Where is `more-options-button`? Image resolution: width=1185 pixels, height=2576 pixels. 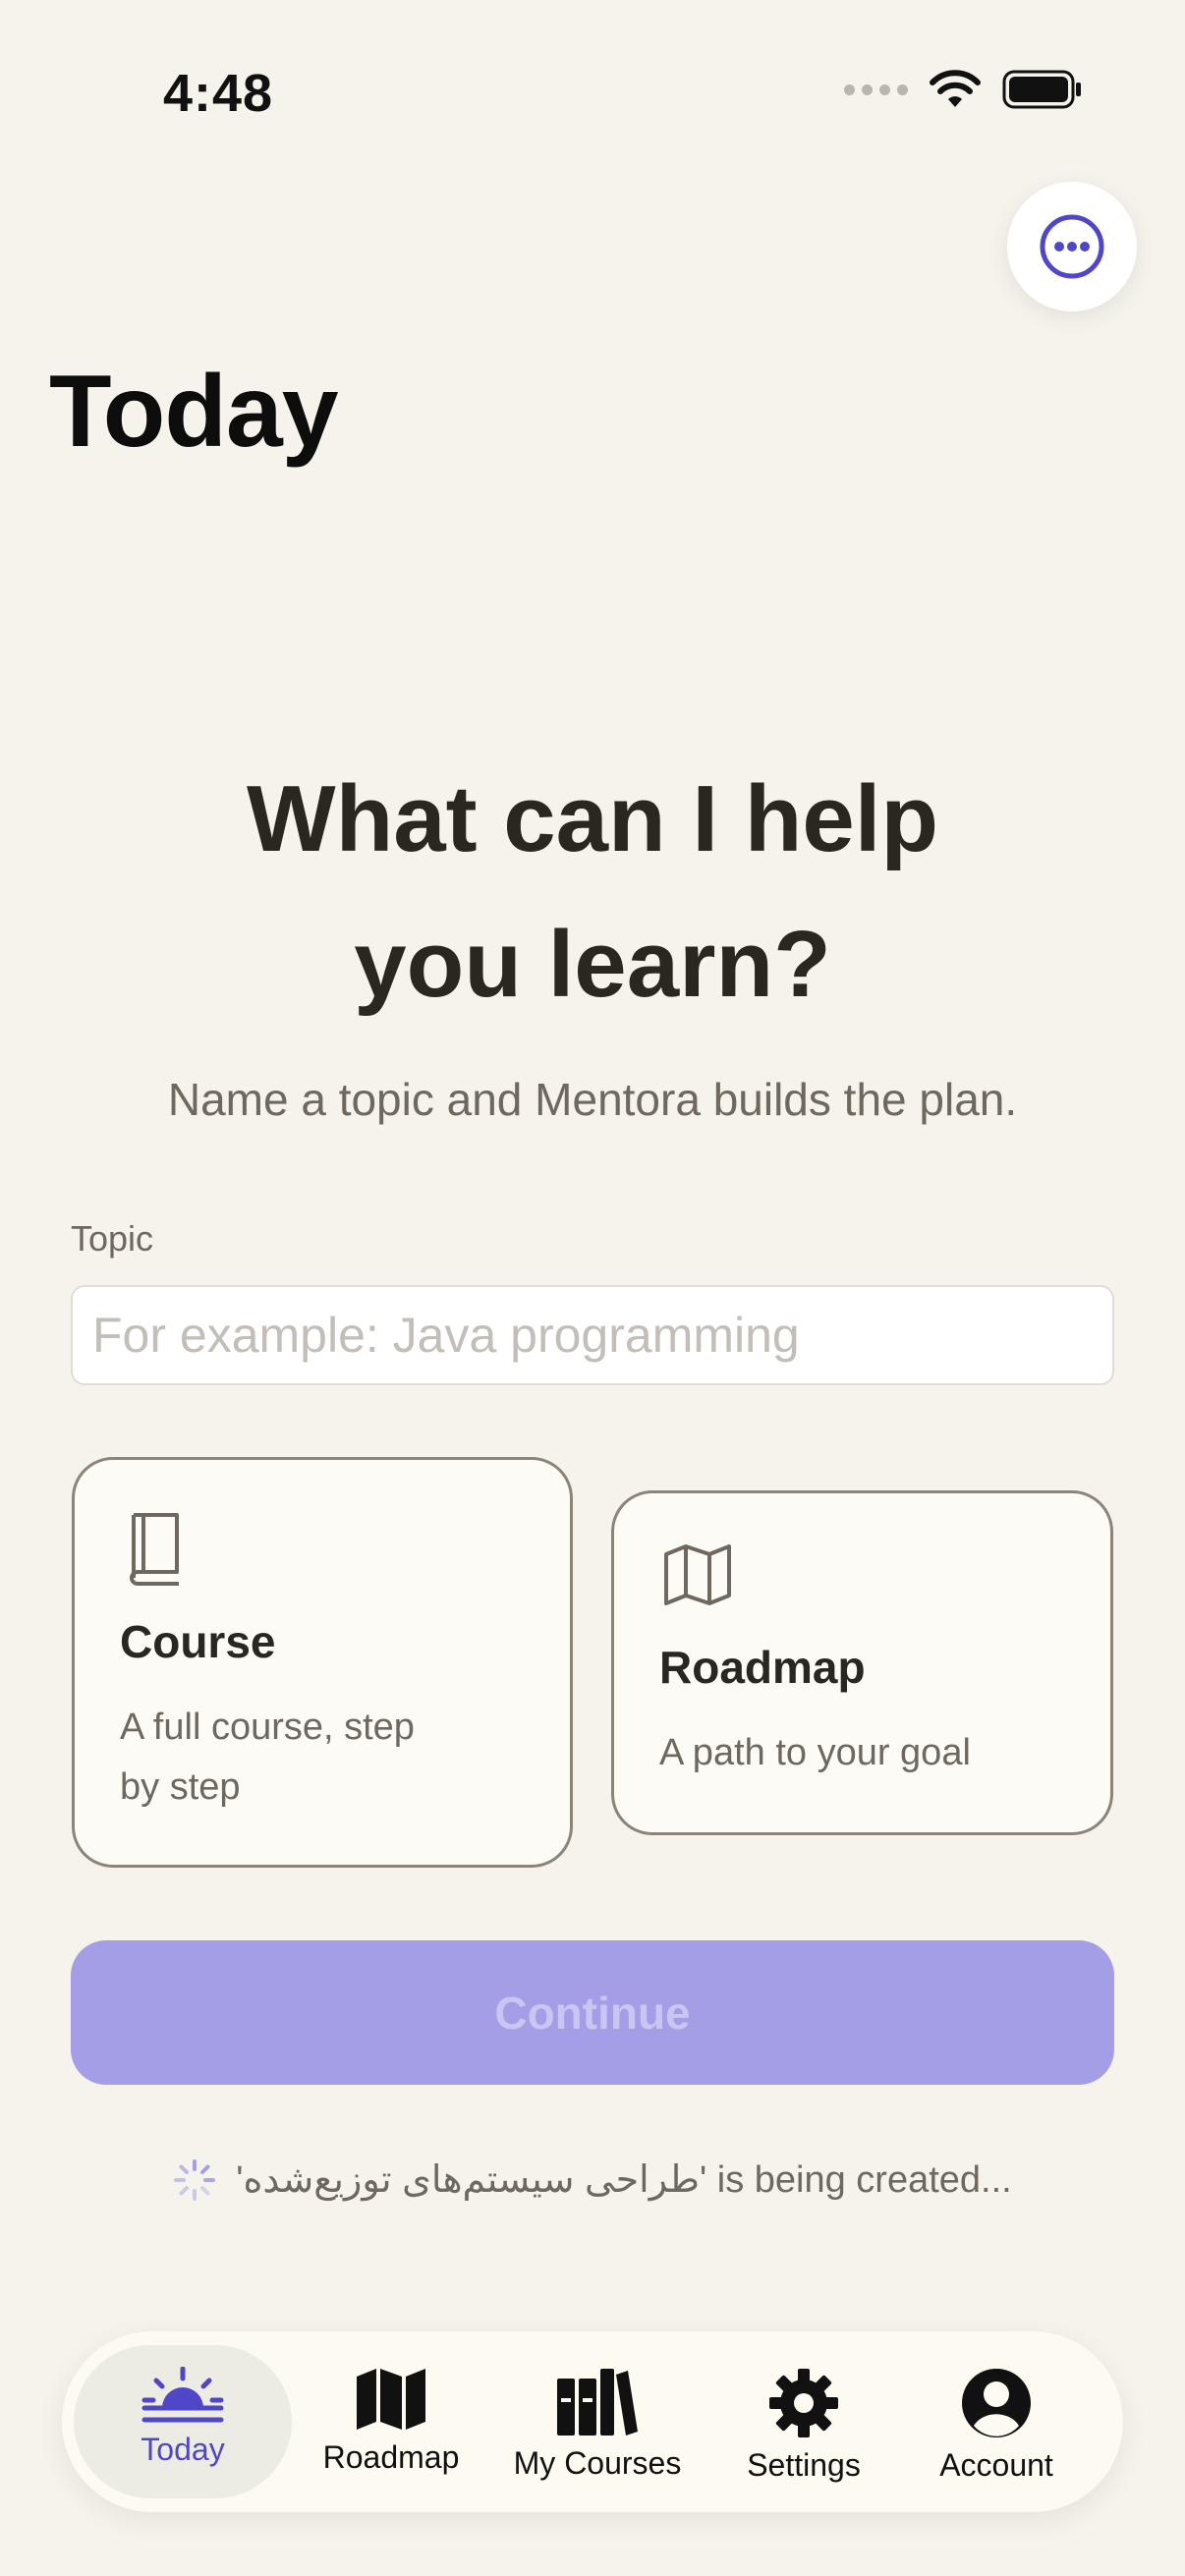 more-options-button is located at coordinates (1072, 246).